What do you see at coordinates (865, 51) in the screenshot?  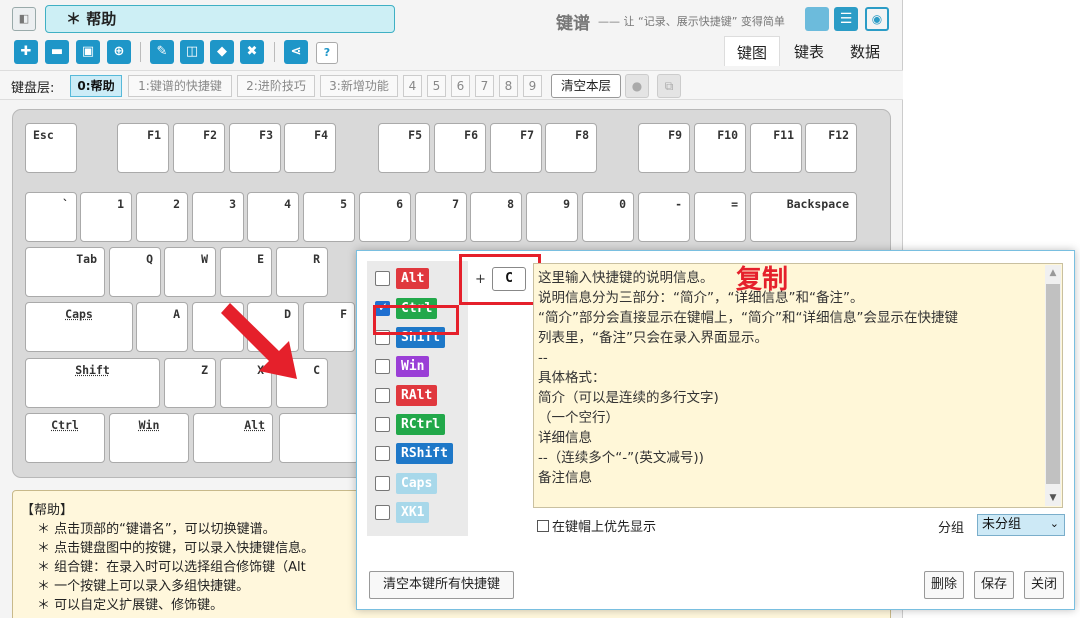 I see `tab-data: 数据` at bounding box center [865, 51].